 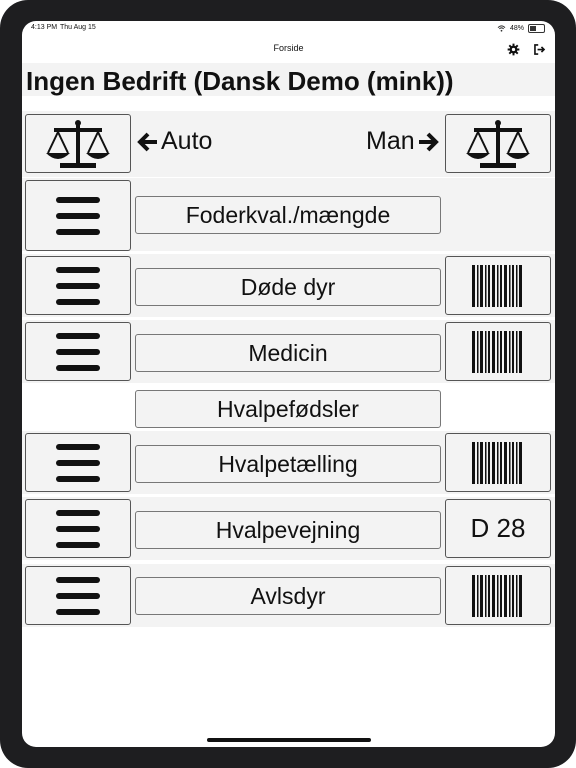 I want to click on status-bar: 4:13 PM Thu Aug 15 48%, so click(x=288, y=29).